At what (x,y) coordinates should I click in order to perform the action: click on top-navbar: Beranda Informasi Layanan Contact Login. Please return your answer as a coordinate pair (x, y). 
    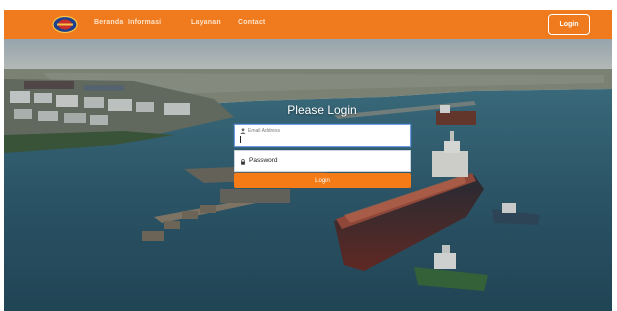
    Looking at the image, I should click on (308, 24).